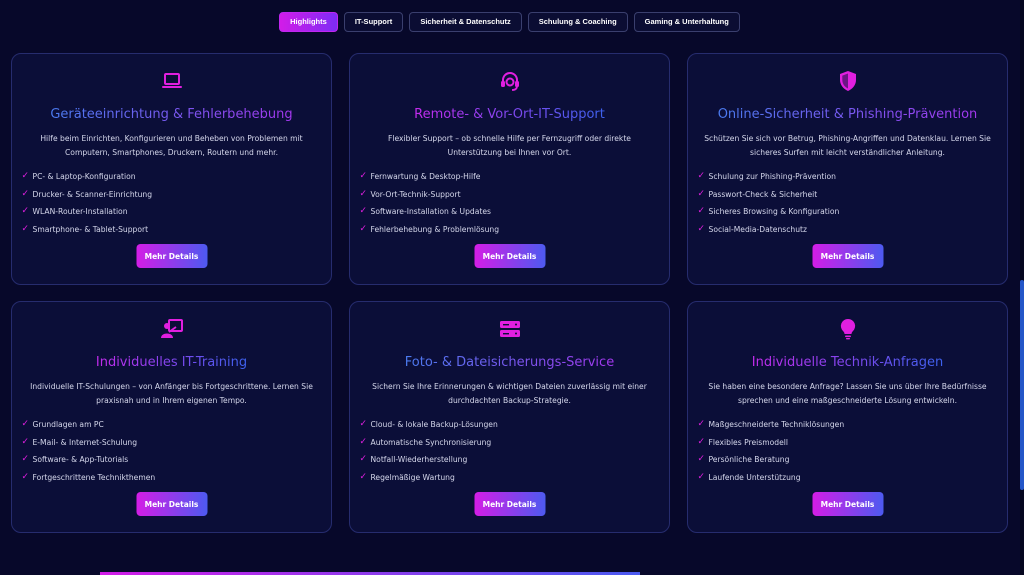  What do you see at coordinates (510, 230) in the screenshot?
I see `list-item: ✓ Fehlerbehebung & Problemlösung` at bounding box center [510, 230].